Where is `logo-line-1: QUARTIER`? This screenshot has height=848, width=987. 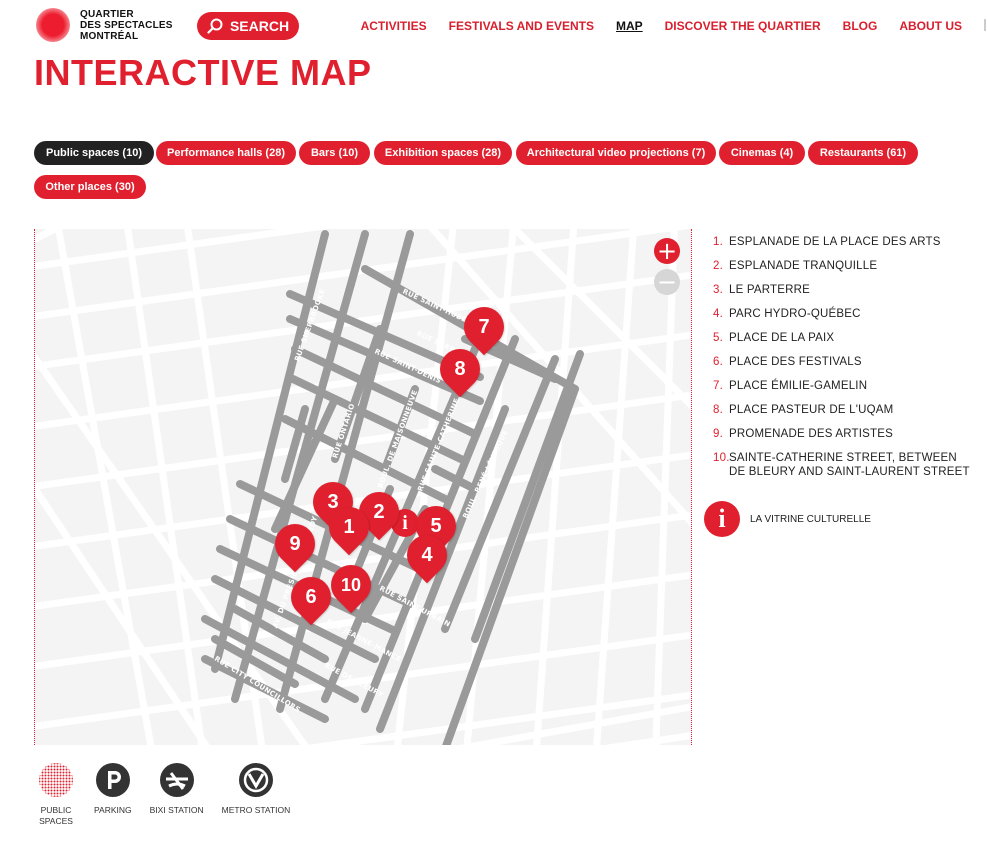
logo-line-1: QUARTIER is located at coordinates (107, 14).